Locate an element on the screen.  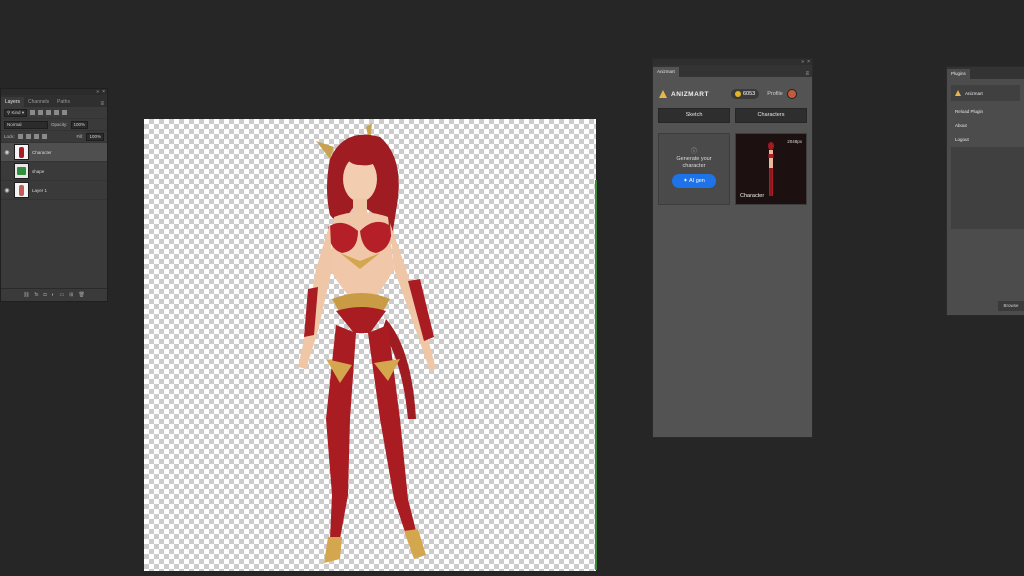
shoe-right is located at coordinates (415, 544).